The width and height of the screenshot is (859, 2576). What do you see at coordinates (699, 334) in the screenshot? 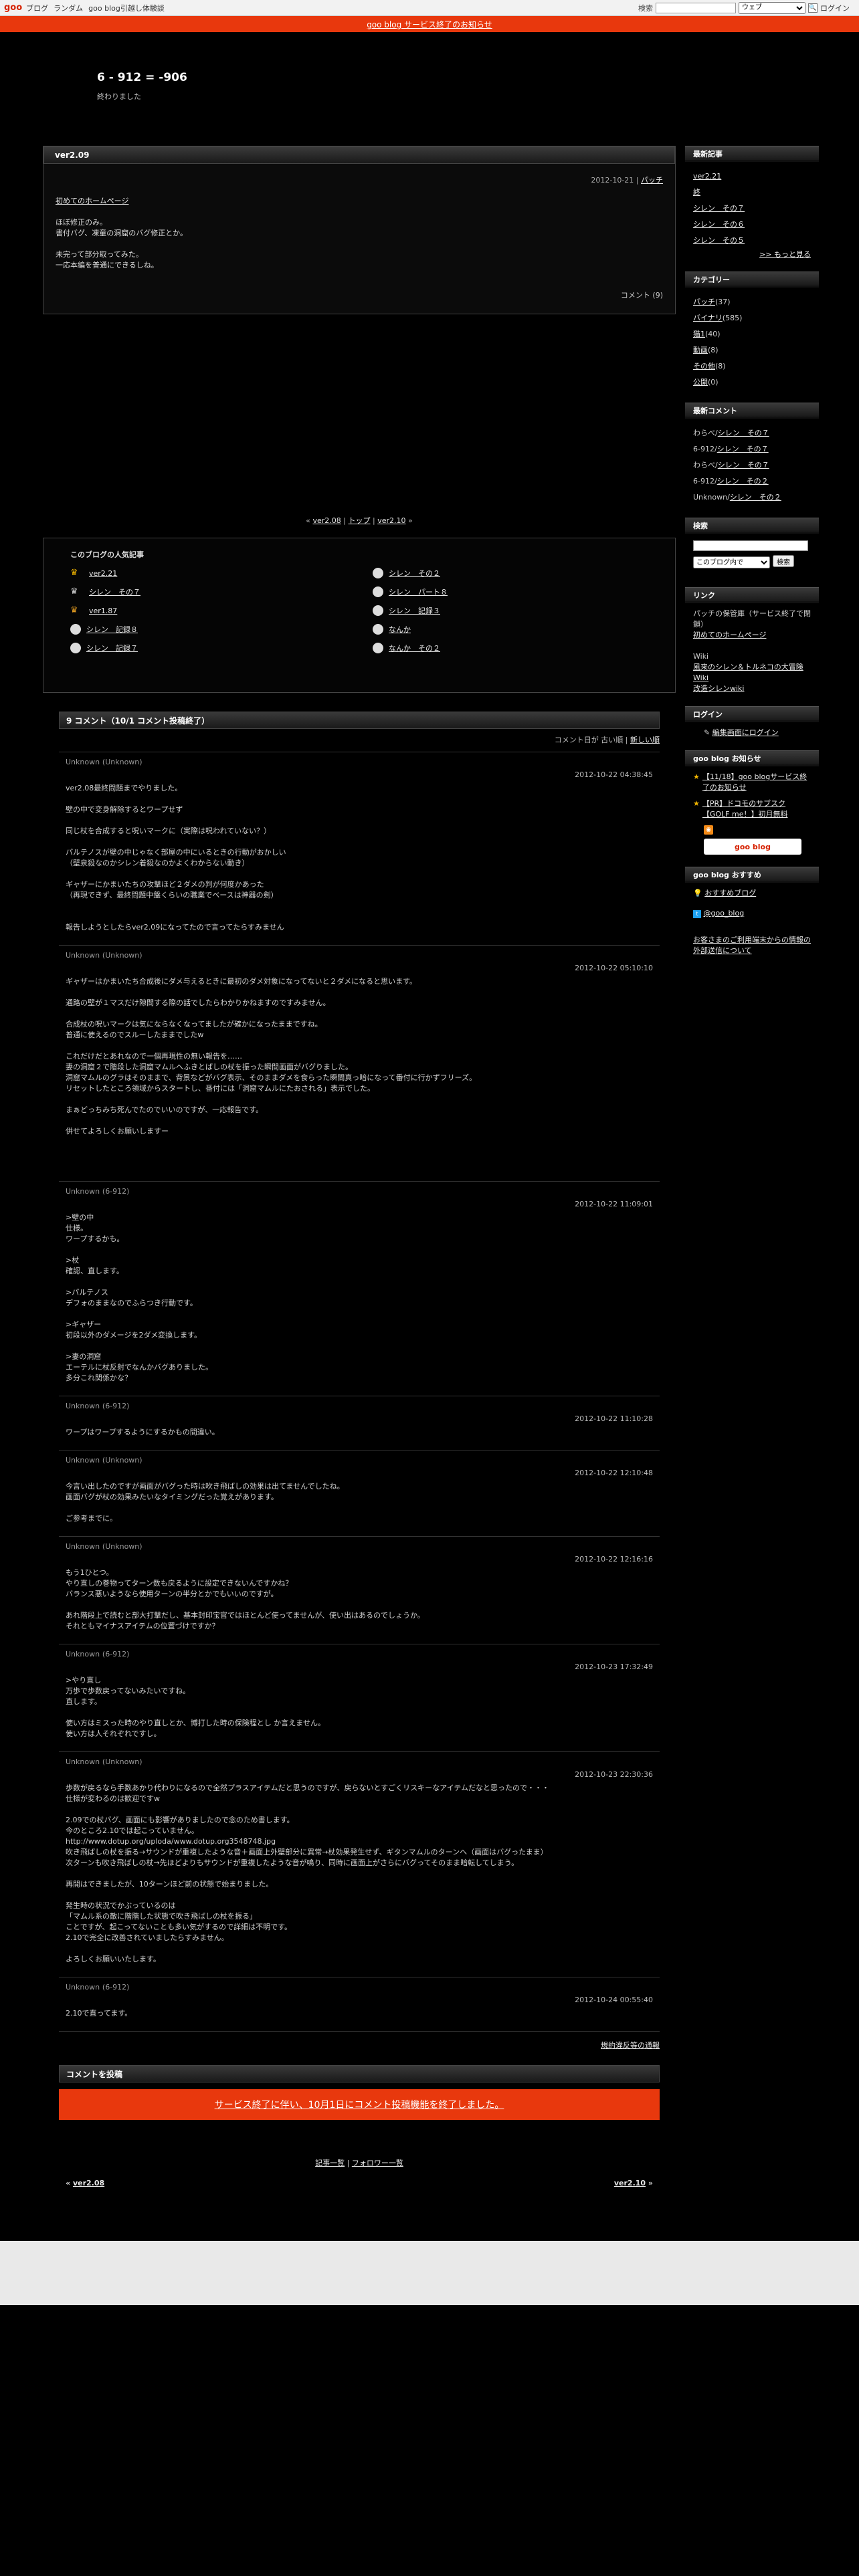
I see `category-link: 猫1` at bounding box center [699, 334].